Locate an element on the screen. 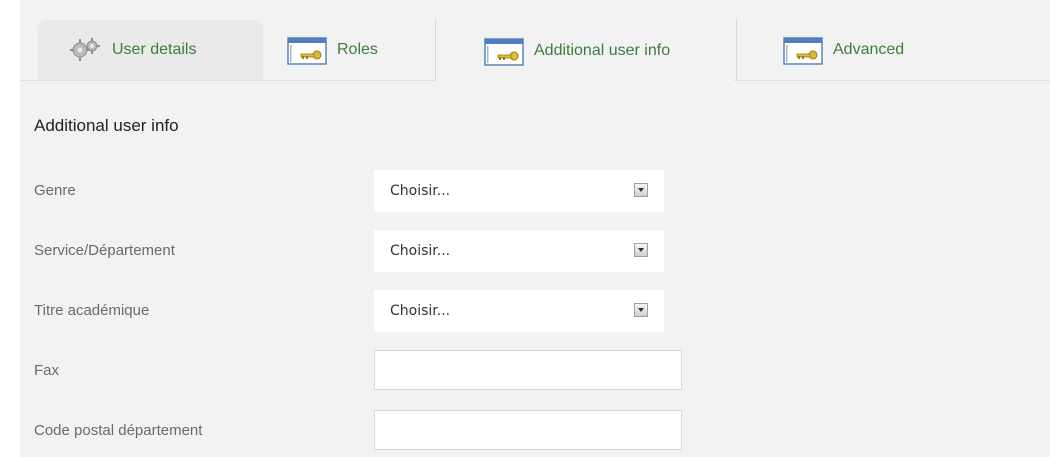  tab-roles: Roles is located at coordinates (349, 50).